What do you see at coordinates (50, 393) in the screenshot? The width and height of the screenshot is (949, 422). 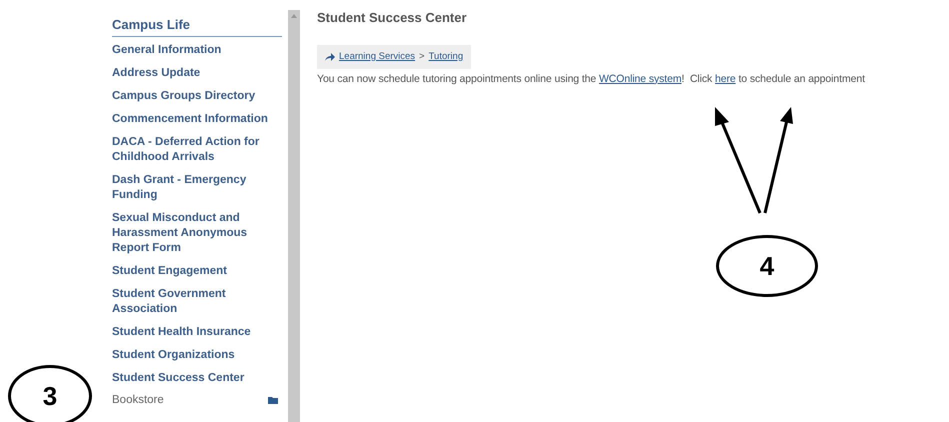 I see `callout-circle: 3` at bounding box center [50, 393].